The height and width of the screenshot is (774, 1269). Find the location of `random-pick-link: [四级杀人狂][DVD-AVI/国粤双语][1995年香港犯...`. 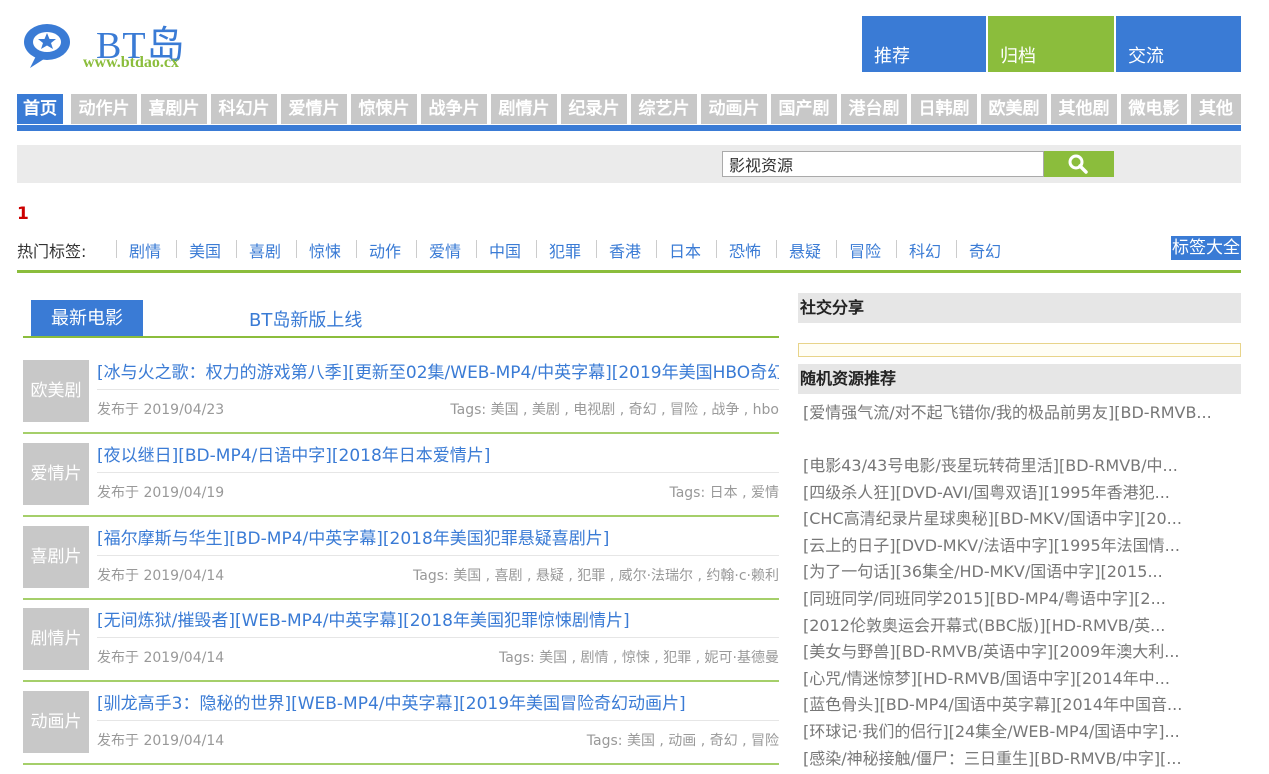

random-pick-link: [四级杀人狂][DVD-AVI/国粤双语][1995年香港犯... is located at coordinates (1008, 493).